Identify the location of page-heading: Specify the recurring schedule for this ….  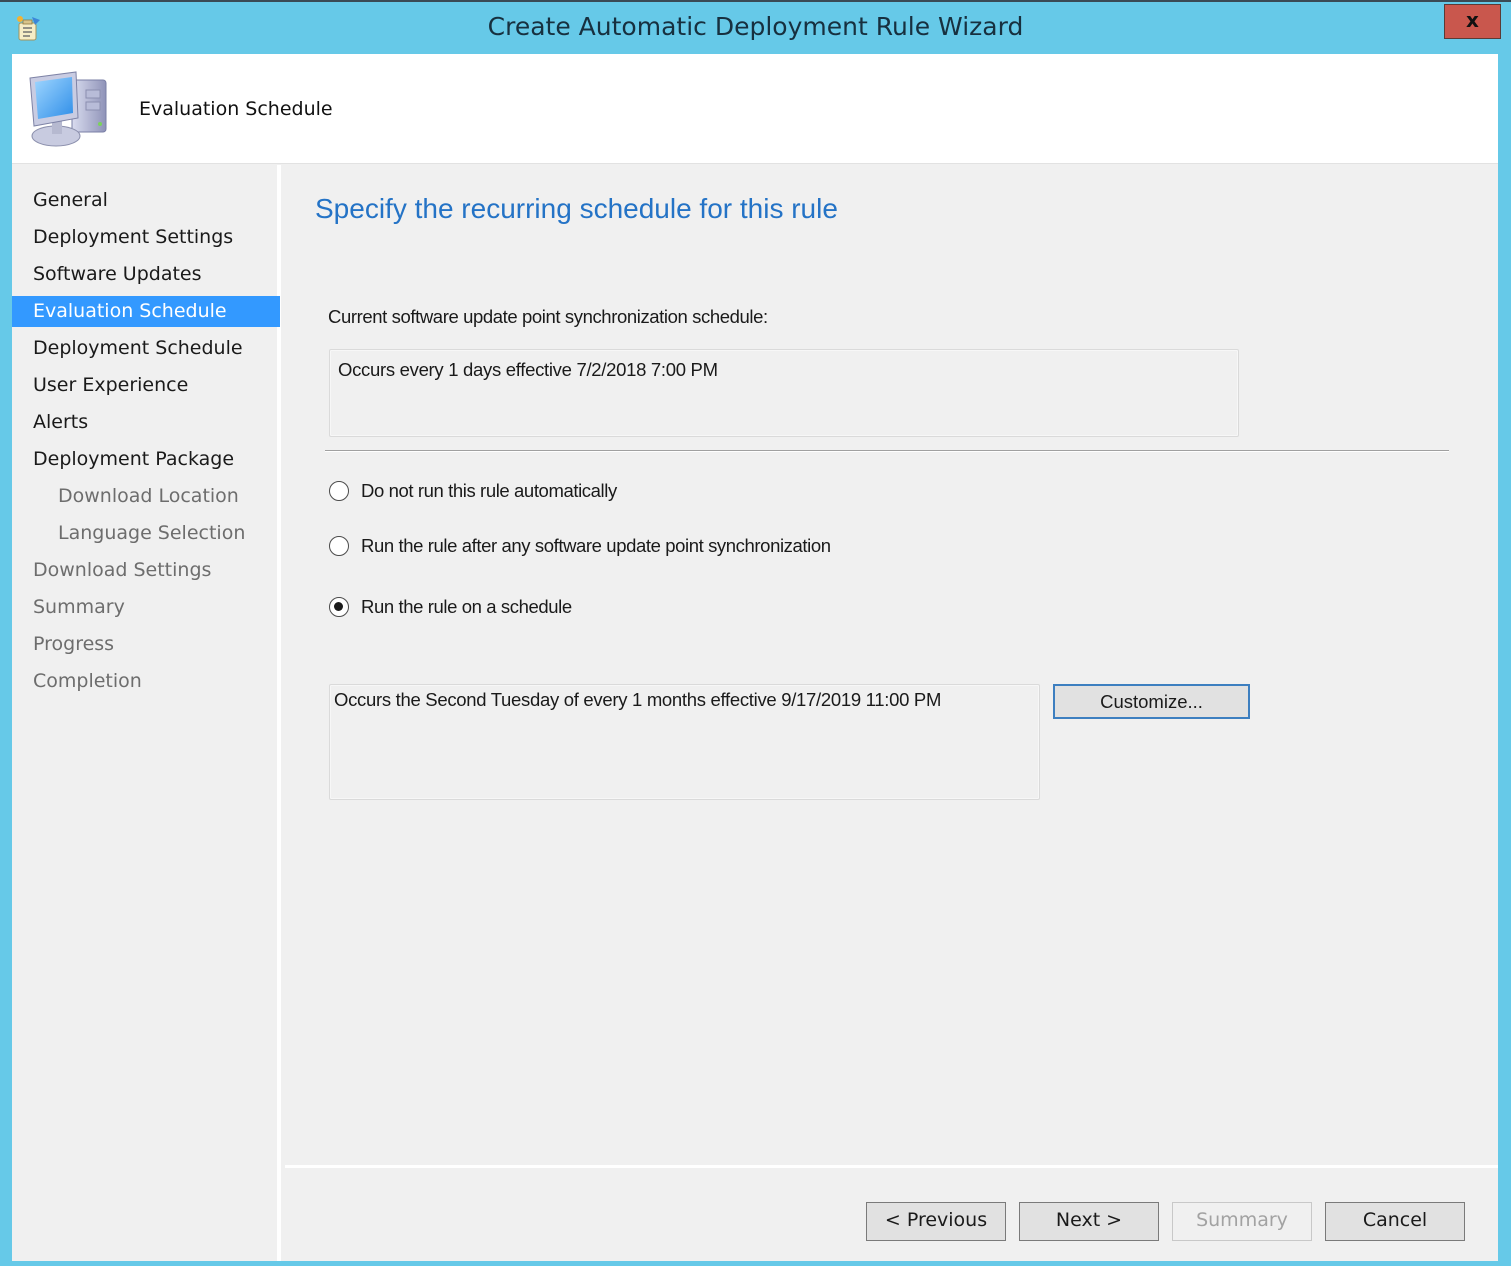
(576, 208).